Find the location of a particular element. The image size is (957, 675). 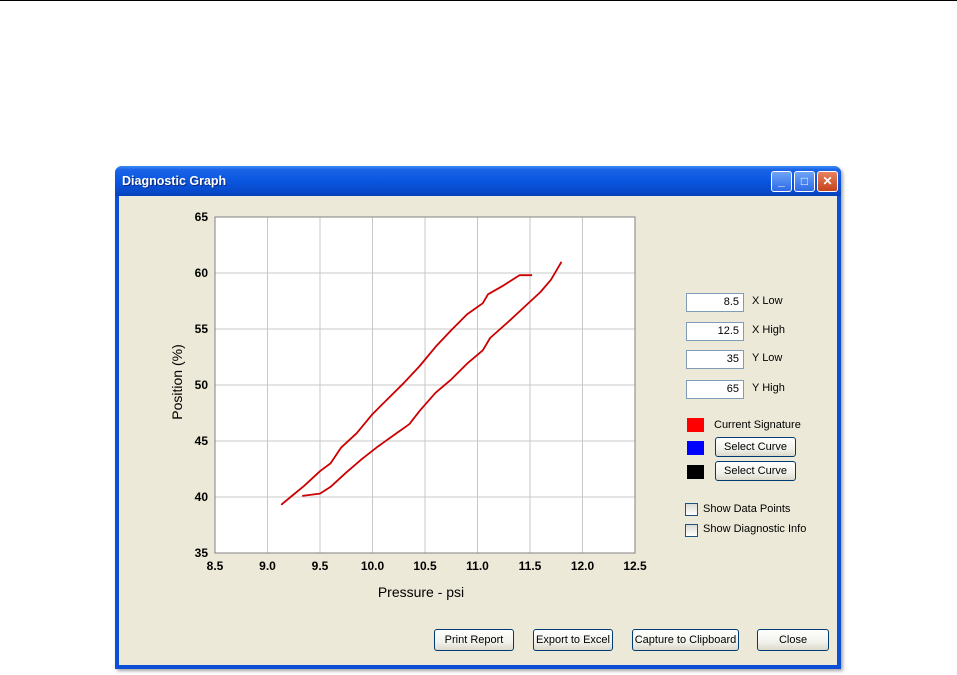

y-tick-label: 65 is located at coordinates (202, 217).